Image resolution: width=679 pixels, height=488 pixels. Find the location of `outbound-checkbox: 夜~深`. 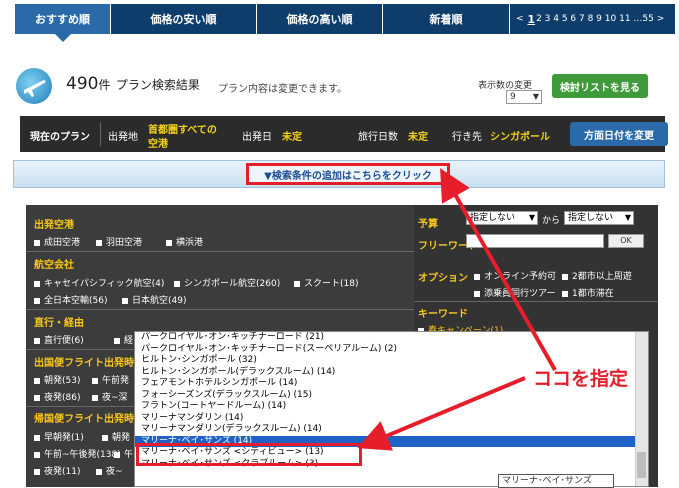

outbound-checkbox: 夜~深 is located at coordinates (110, 396).